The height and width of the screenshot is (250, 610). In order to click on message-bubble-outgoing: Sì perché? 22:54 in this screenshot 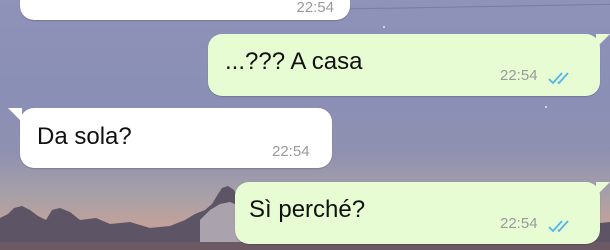, I will do `click(417, 213)`.